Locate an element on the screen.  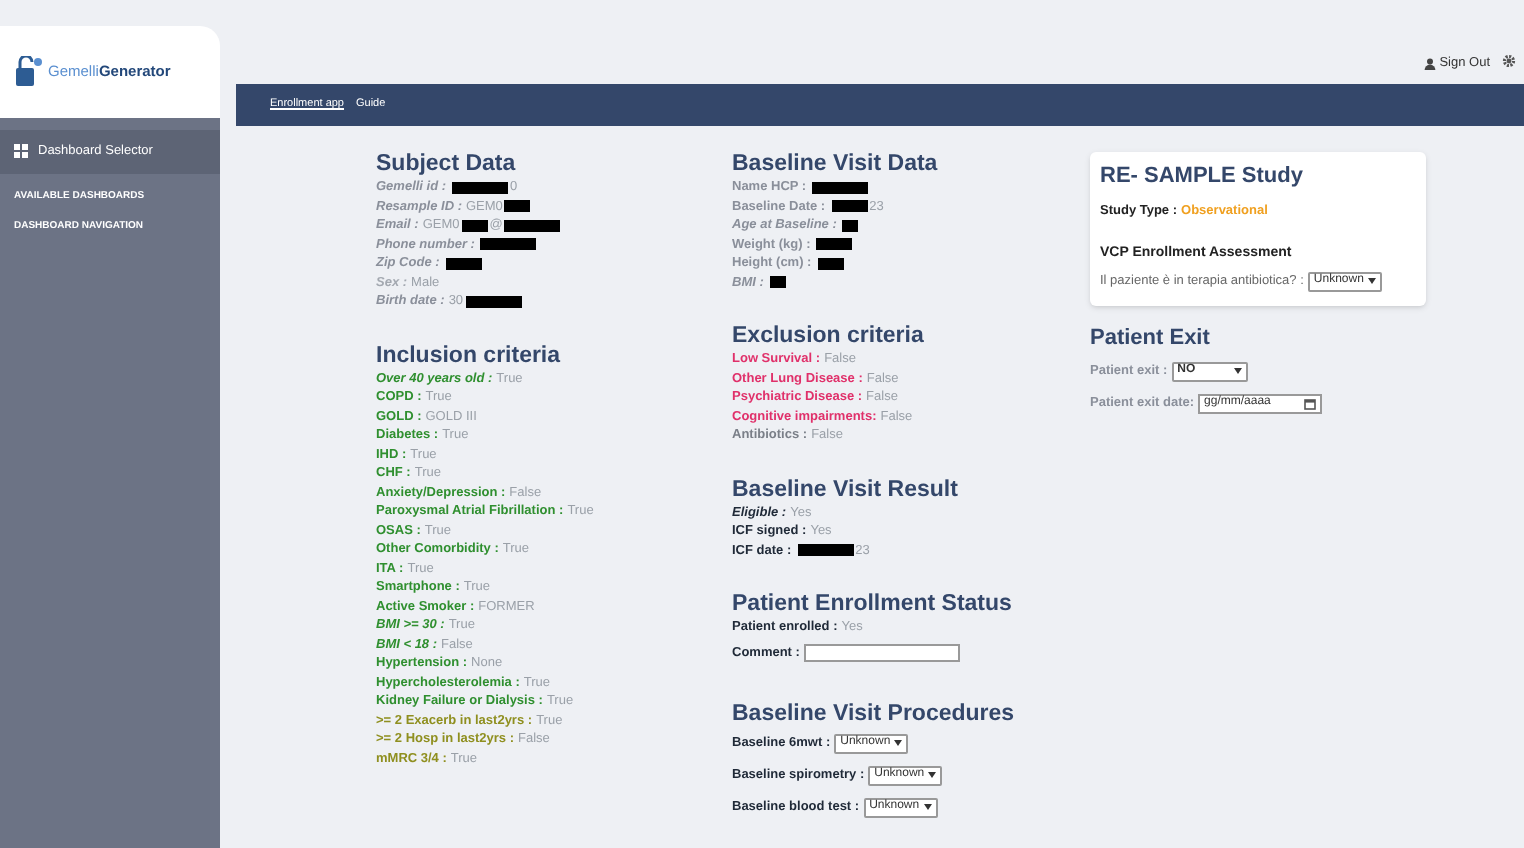
section-title: Inclusion criteria is located at coordinates (469, 356).